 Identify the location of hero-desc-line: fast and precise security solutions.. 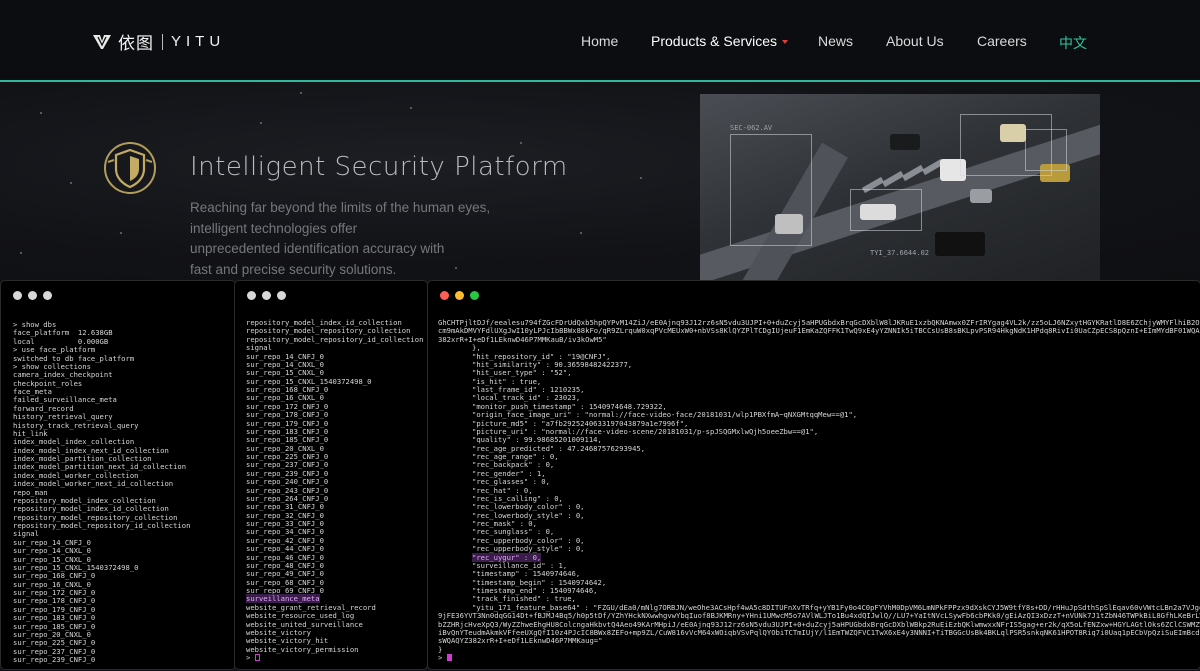
(293, 269).